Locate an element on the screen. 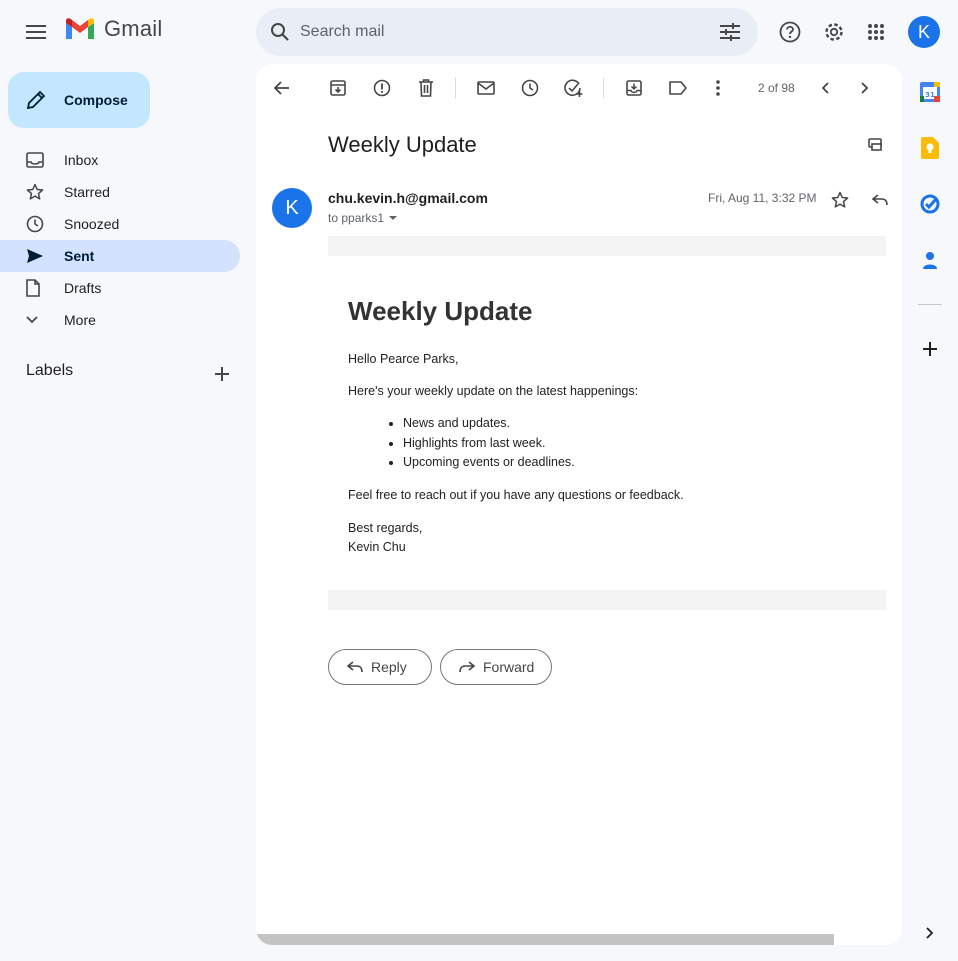  hamburger-icon is located at coordinates (36, 32).